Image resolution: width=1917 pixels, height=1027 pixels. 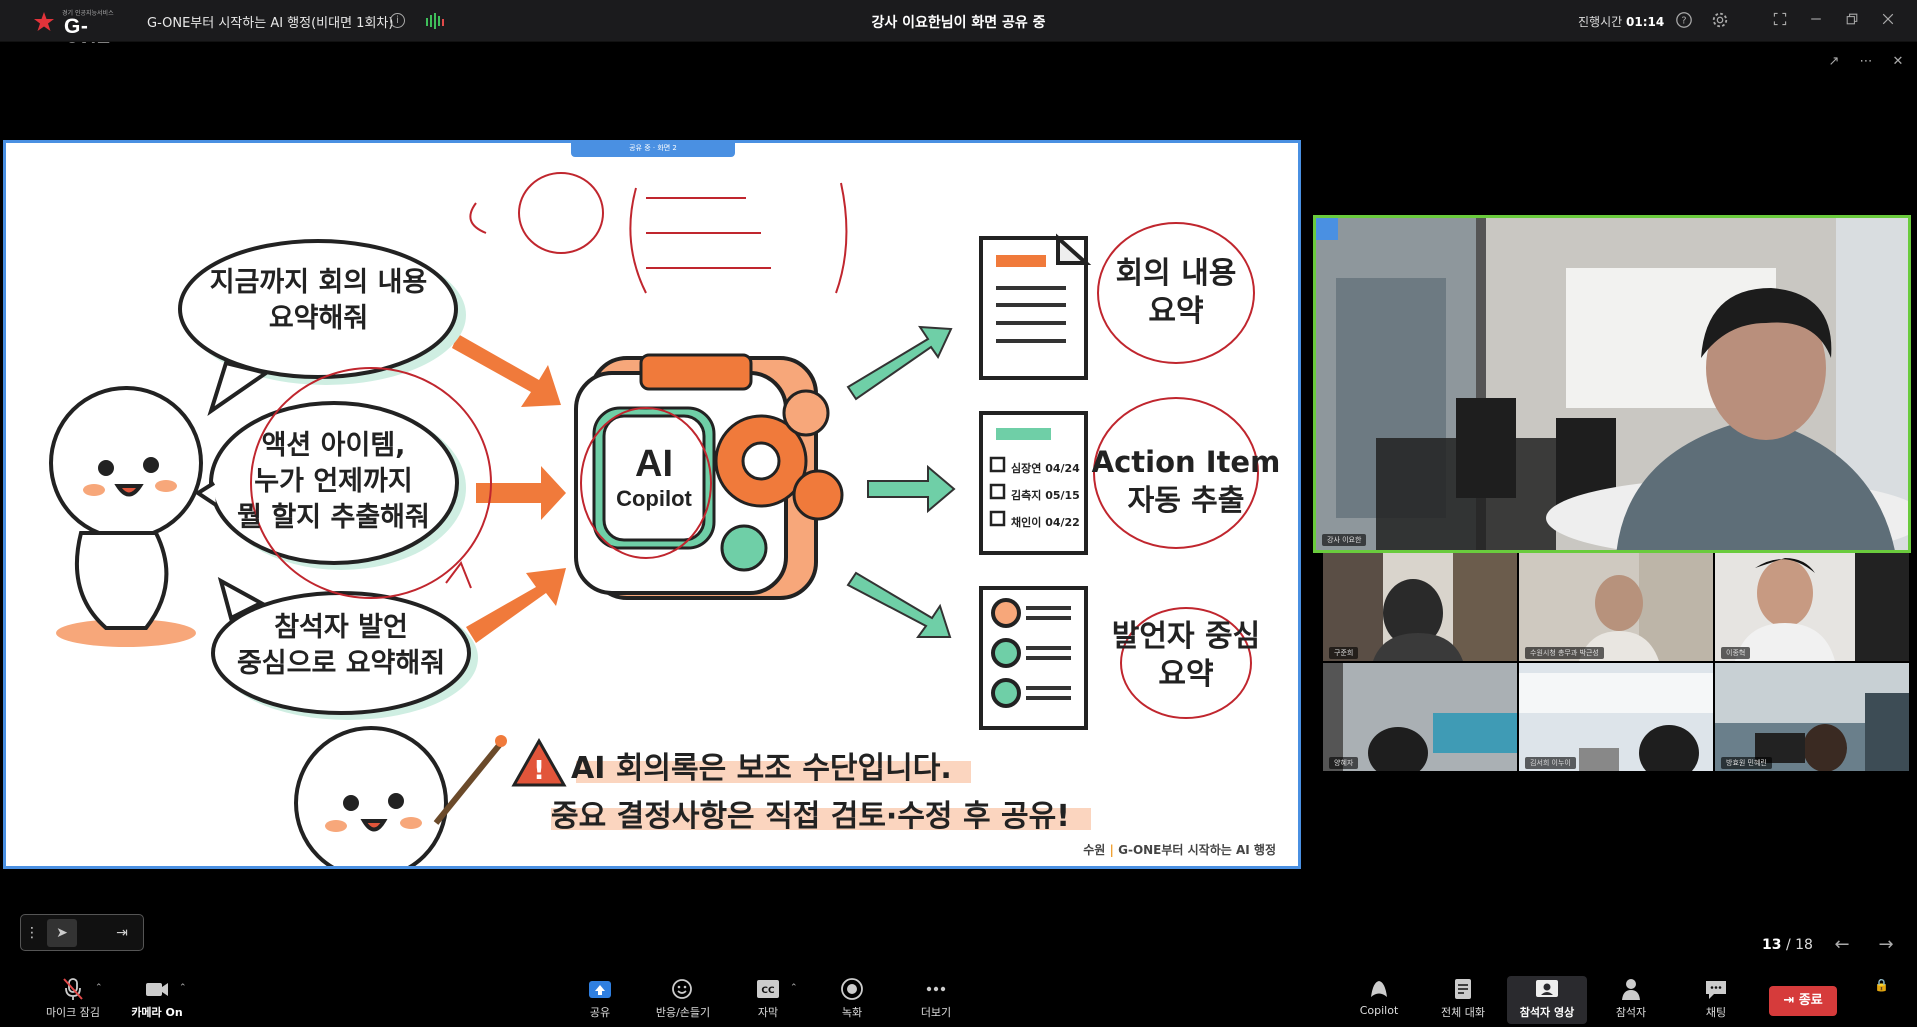 I want to click on checklist-item: 김측지 05/15, so click(x=1045, y=495).